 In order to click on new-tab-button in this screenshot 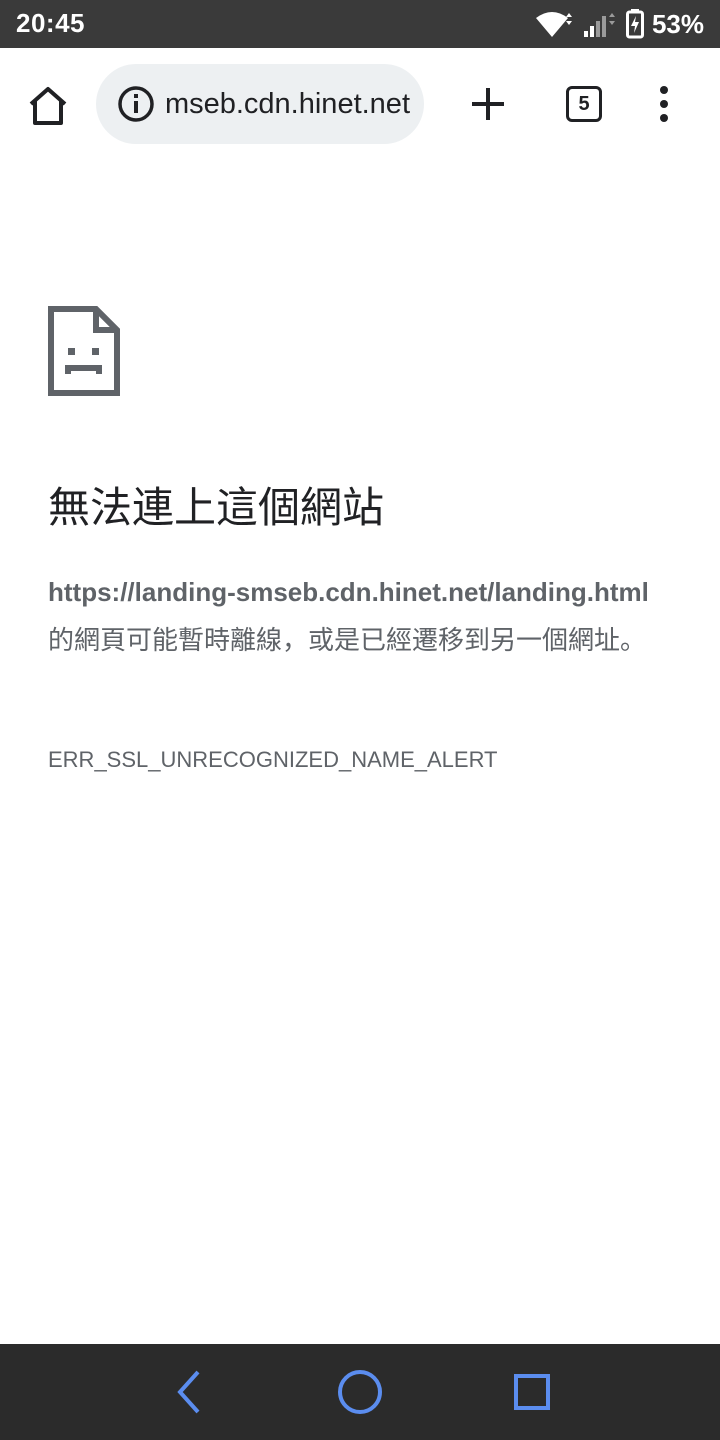, I will do `click(488, 104)`.